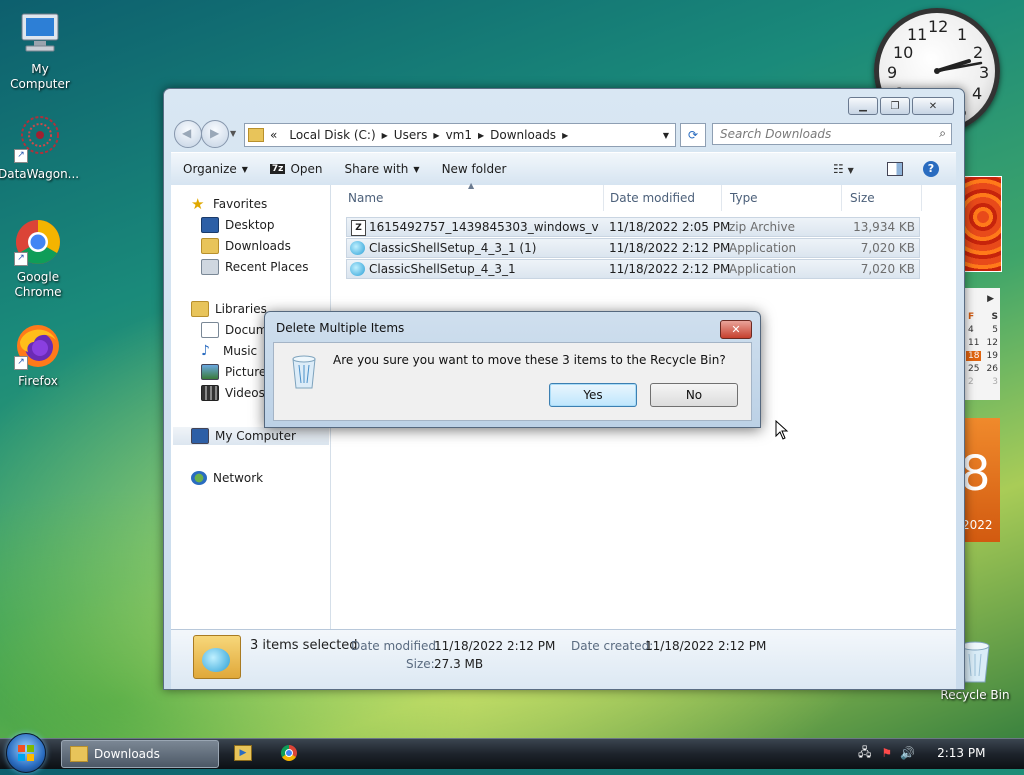 The height and width of the screenshot is (775, 1024). Describe the element at coordinates (977, 525) in the screenshot. I see `date-gadget-year: 2022` at that location.